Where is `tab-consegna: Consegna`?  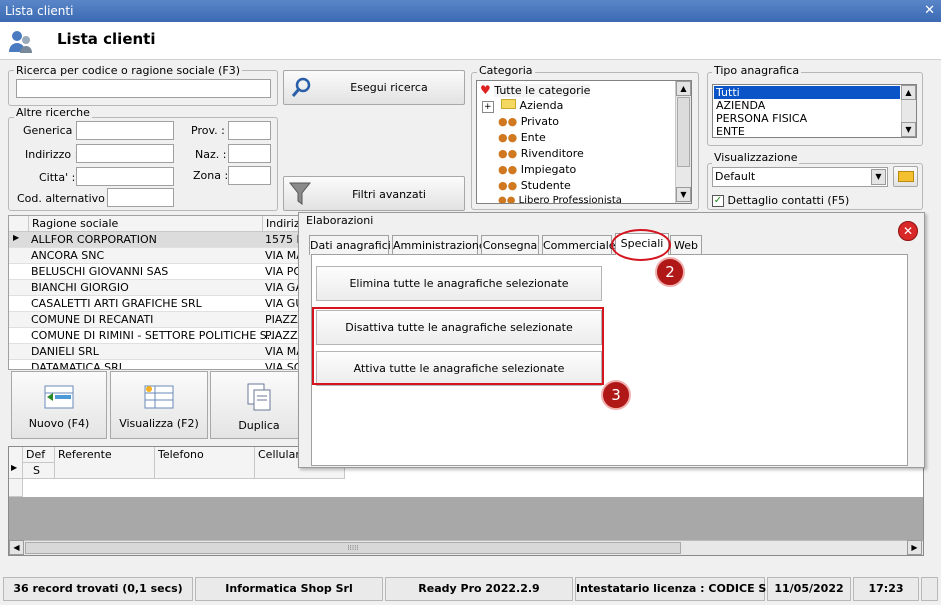 tab-consegna: Consegna is located at coordinates (510, 245).